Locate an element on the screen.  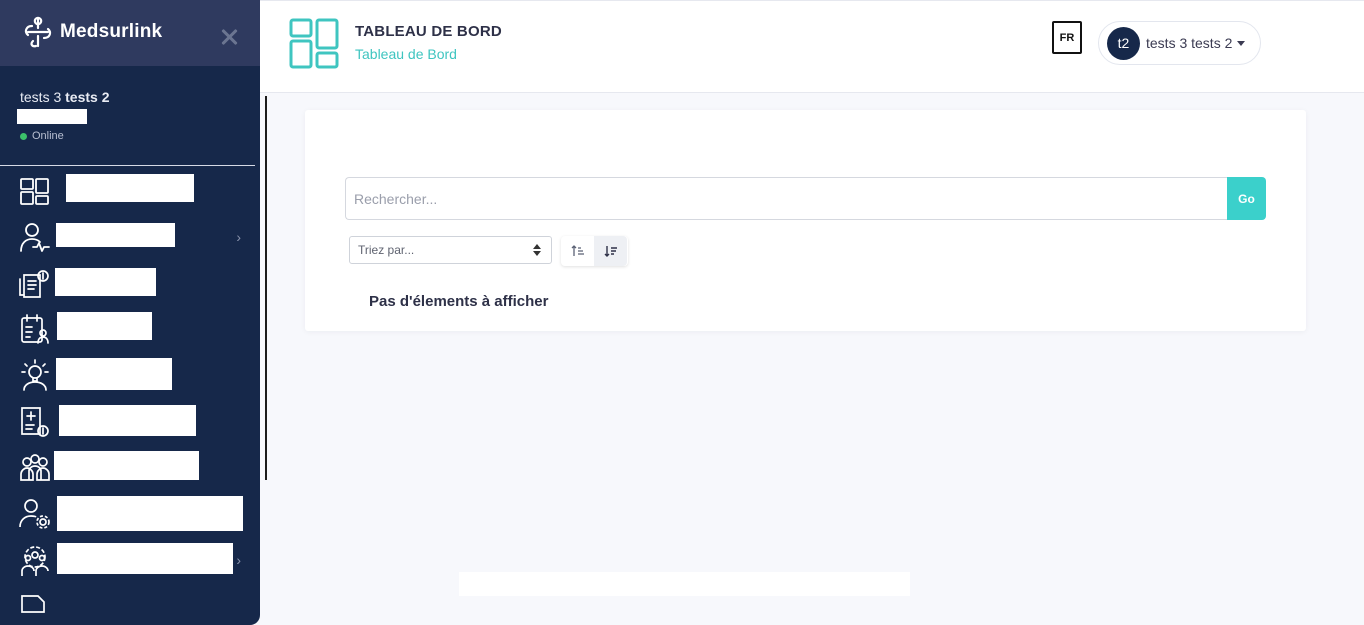
close-sidebar-icon is located at coordinates (229, 37).